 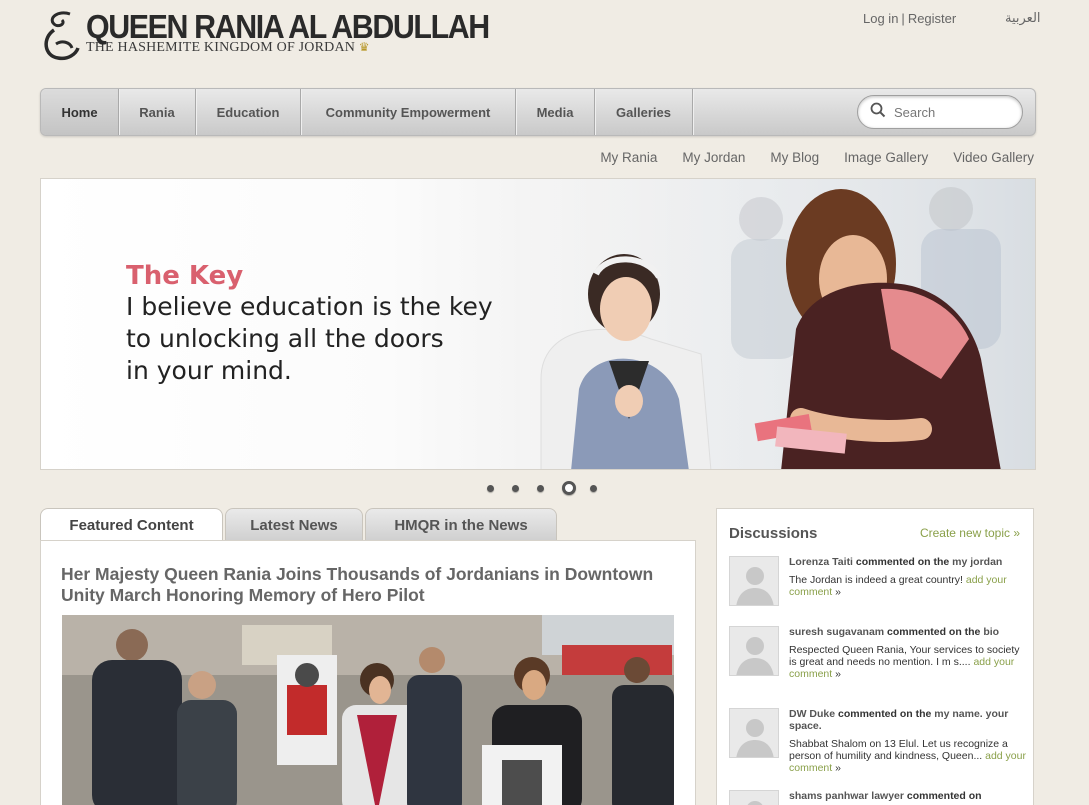 I want to click on subnav-my-rania: My Rania, so click(x=628, y=157).